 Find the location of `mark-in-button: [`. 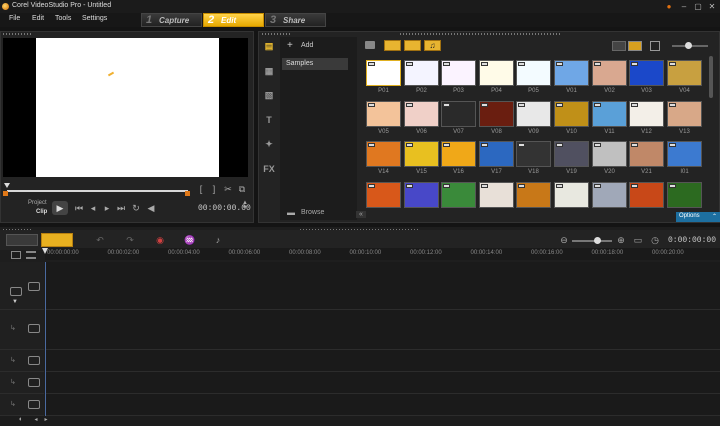

mark-in-button: [ is located at coordinates (201, 189).